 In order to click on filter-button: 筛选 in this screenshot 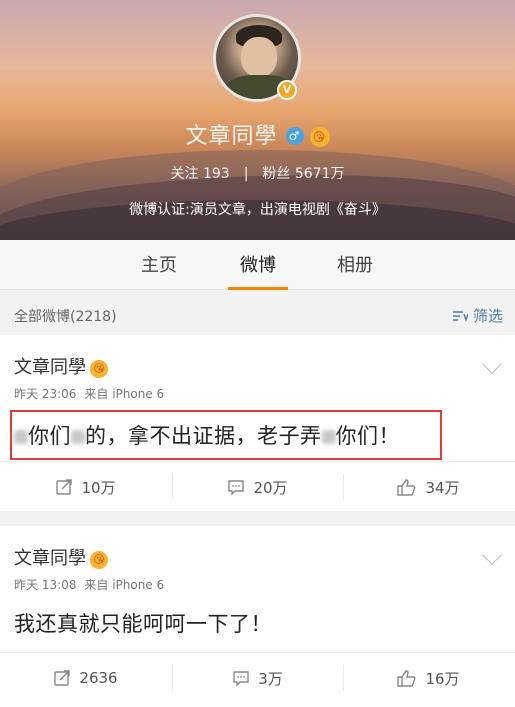, I will do `click(477, 315)`.